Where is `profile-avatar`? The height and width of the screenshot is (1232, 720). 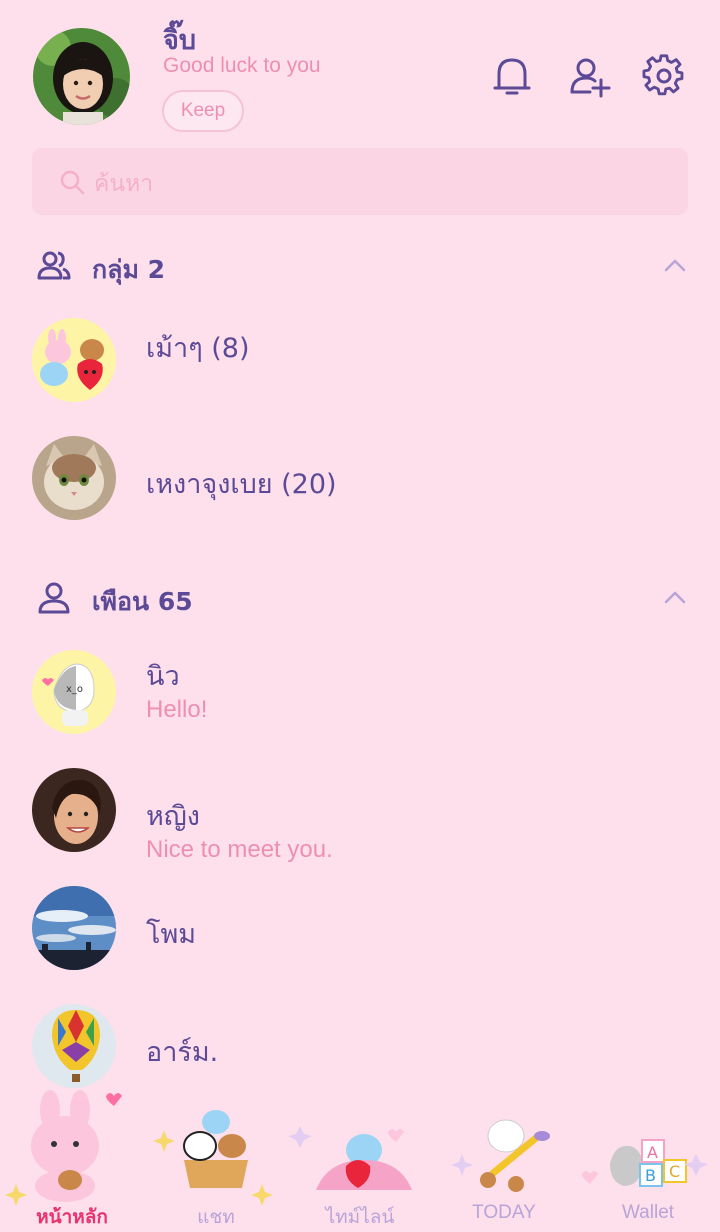 profile-avatar is located at coordinates (81, 76).